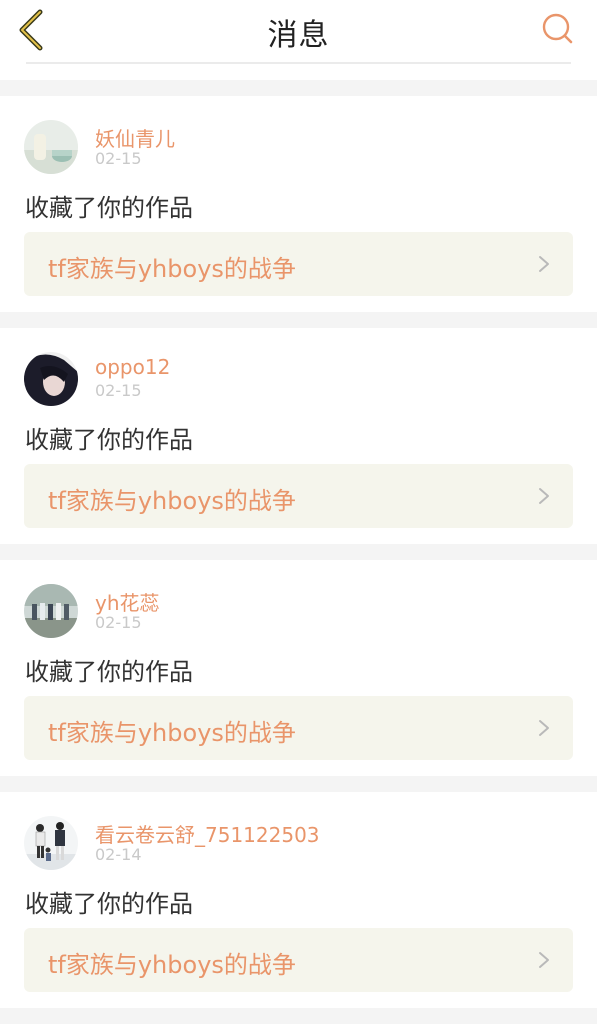  What do you see at coordinates (298, 63) in the screenshot?
I see `divider` at bounding box center [298, 63].